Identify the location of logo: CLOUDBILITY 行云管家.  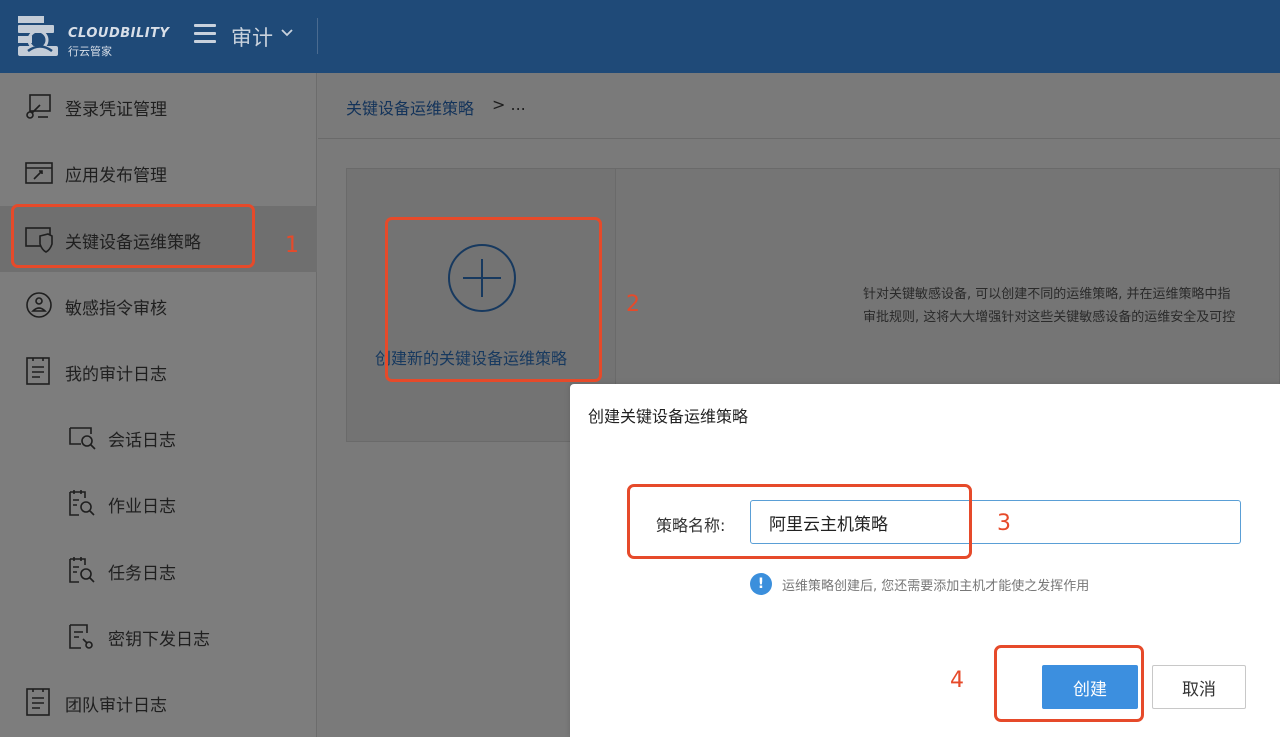
(94, 36).